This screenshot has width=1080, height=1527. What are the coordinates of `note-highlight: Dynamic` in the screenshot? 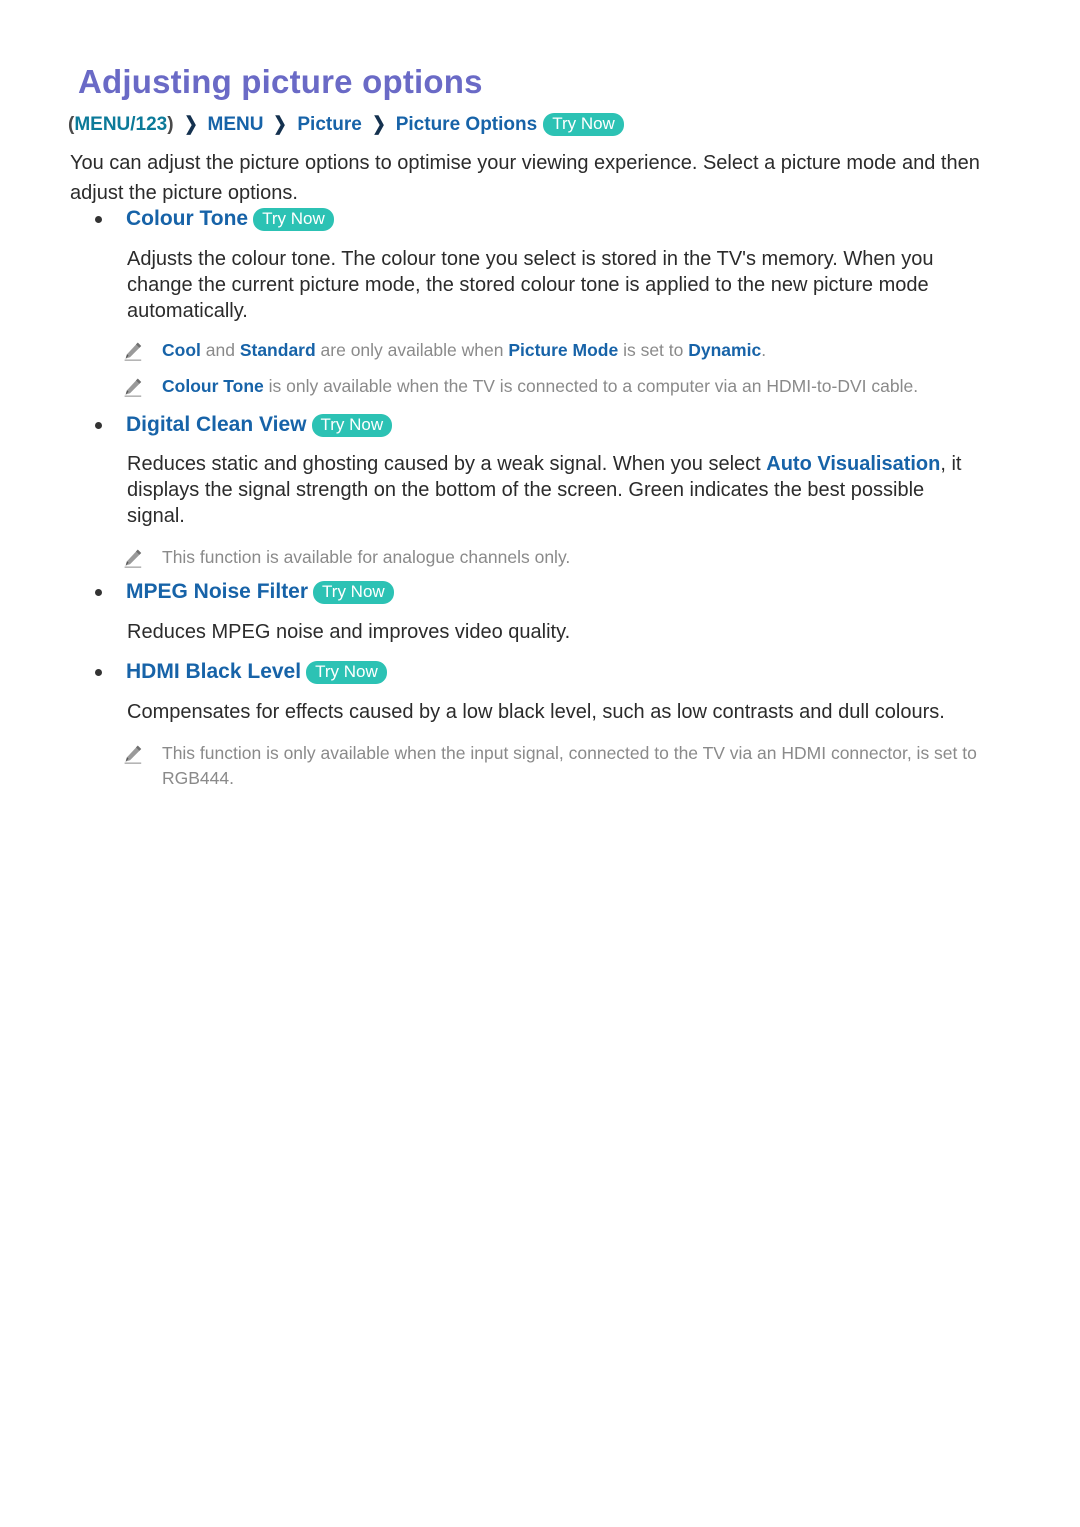 It's located at (725, 350).